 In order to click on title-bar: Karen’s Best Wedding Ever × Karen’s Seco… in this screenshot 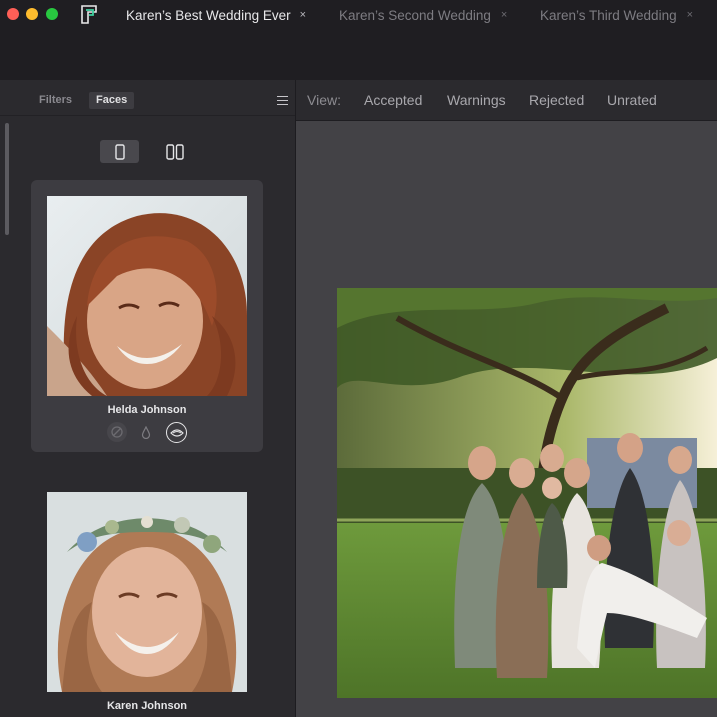, I will do `click(358, 40)`.